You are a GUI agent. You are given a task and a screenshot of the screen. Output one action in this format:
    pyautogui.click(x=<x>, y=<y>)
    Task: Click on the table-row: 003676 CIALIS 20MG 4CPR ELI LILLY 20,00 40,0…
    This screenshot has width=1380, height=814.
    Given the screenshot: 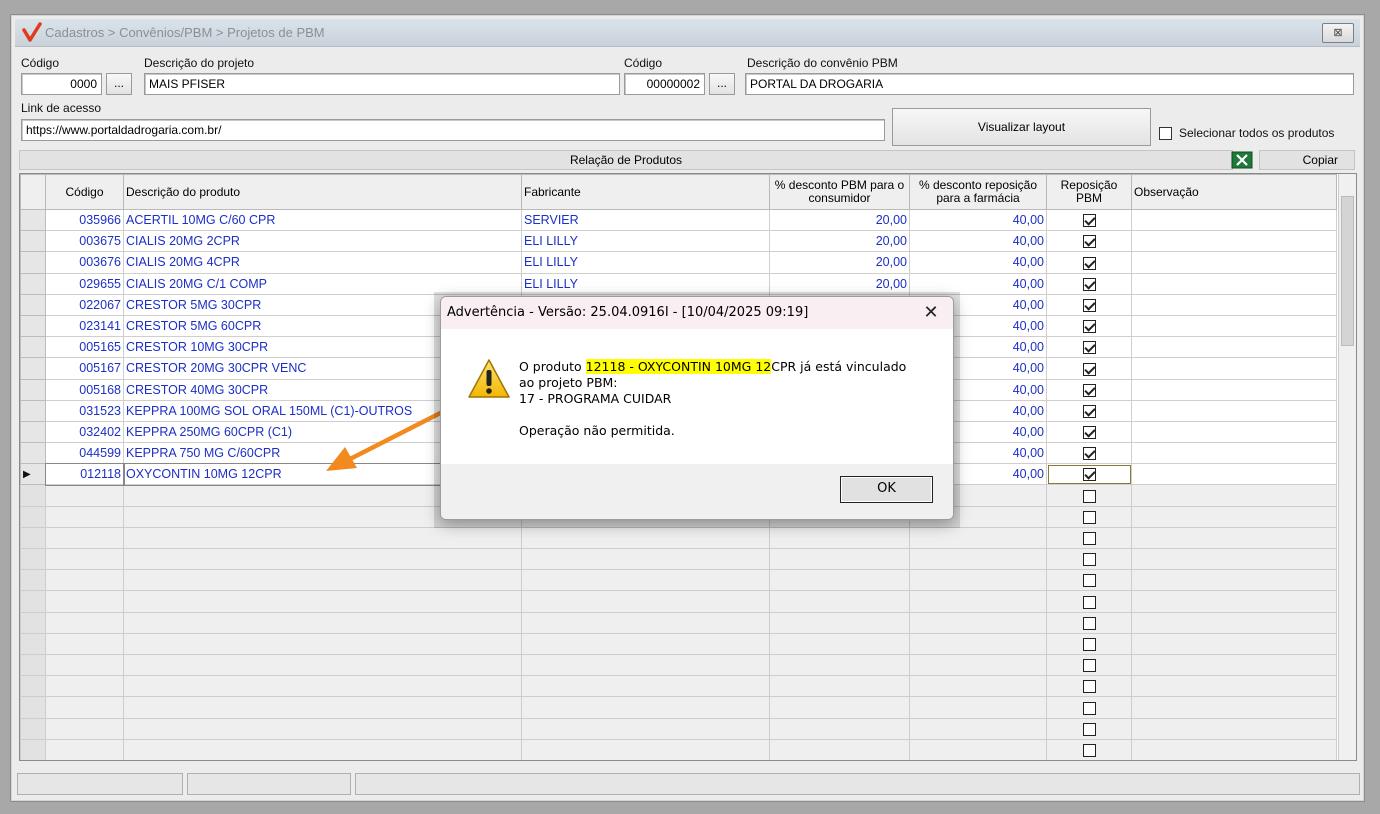 What is the action you would take?
    pyautogui.click(x=678, y=262)
    